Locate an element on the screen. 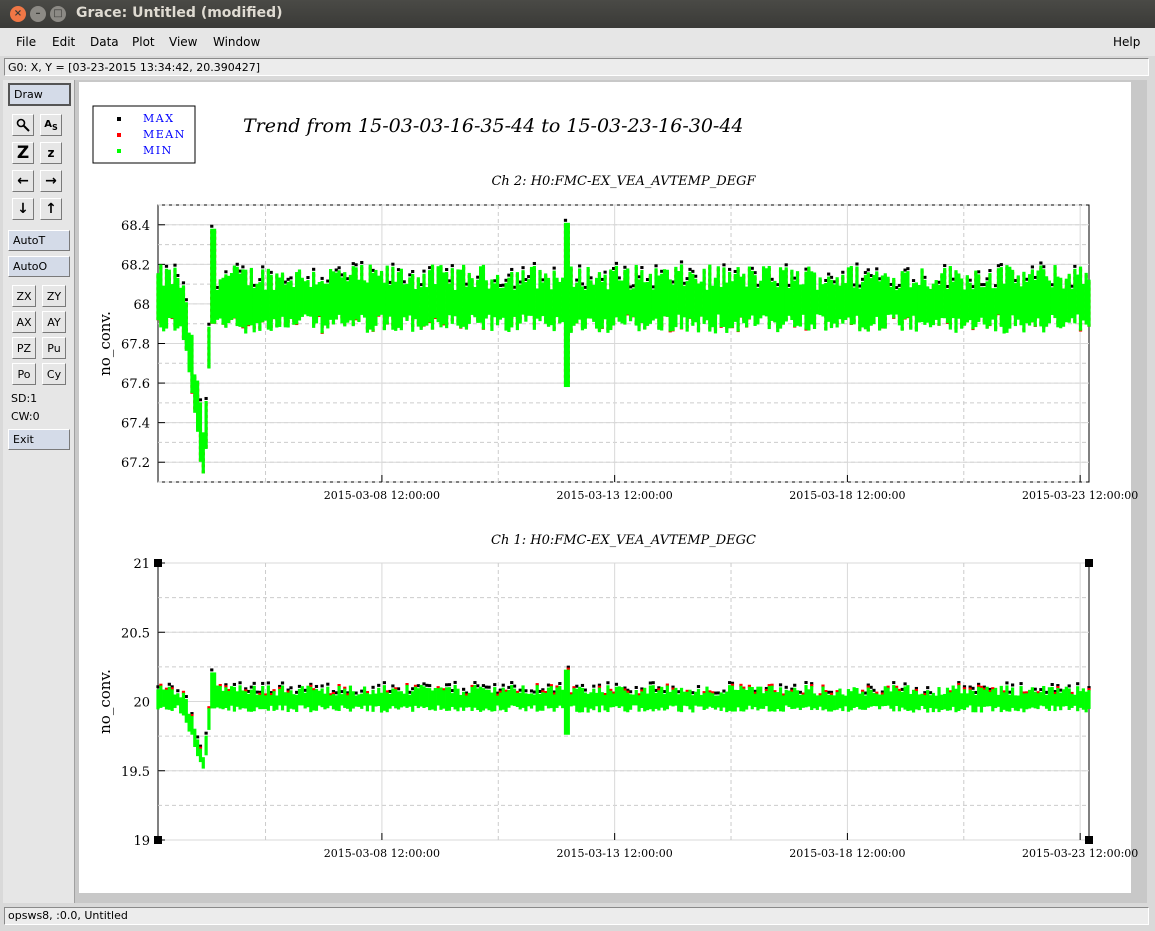 The height and width of the screenshot is (931, 1155). zoom-y-button: ZY is located at coordinates (54, 296).